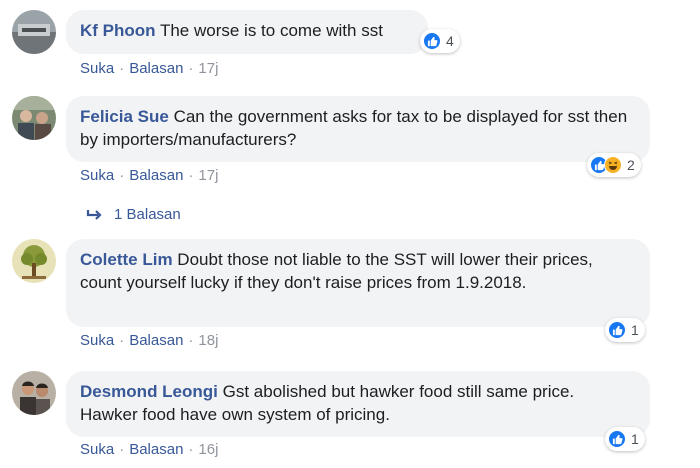  What do you see at coordinates (208, 340) in the screenshot?
I see `timestamp: 18j` at bounding box center [208, 340].